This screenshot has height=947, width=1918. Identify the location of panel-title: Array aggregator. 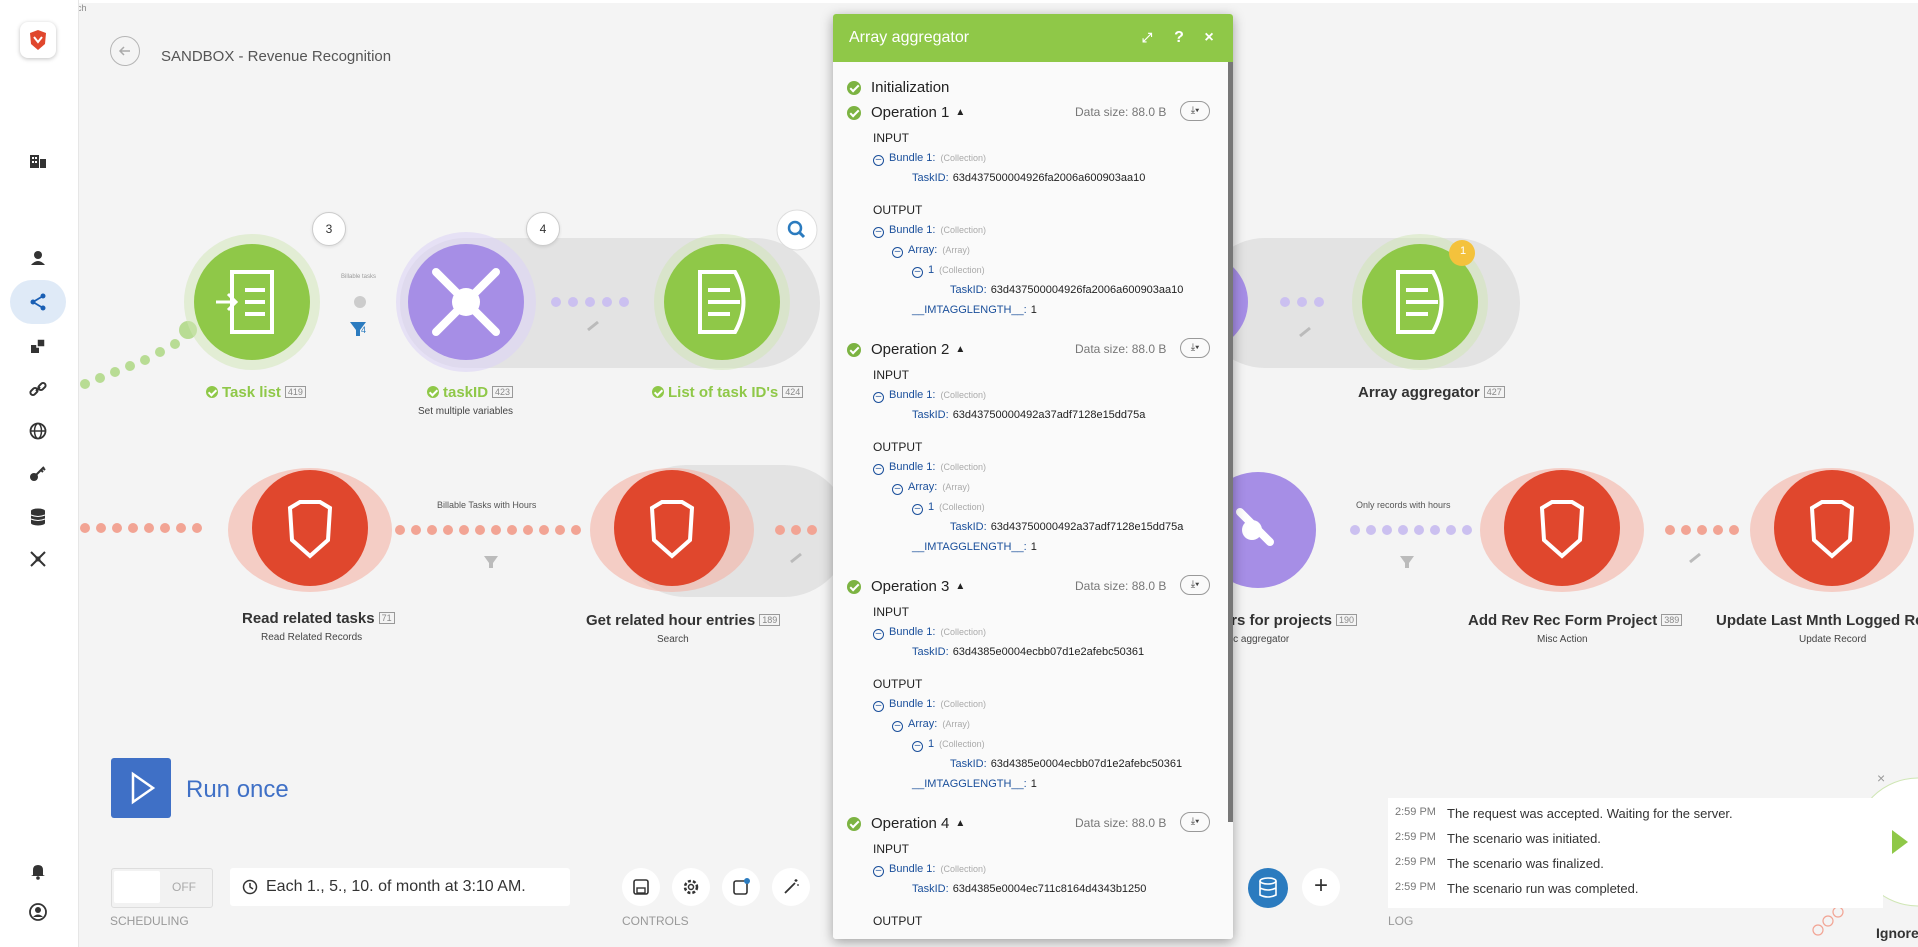
(909, 37).